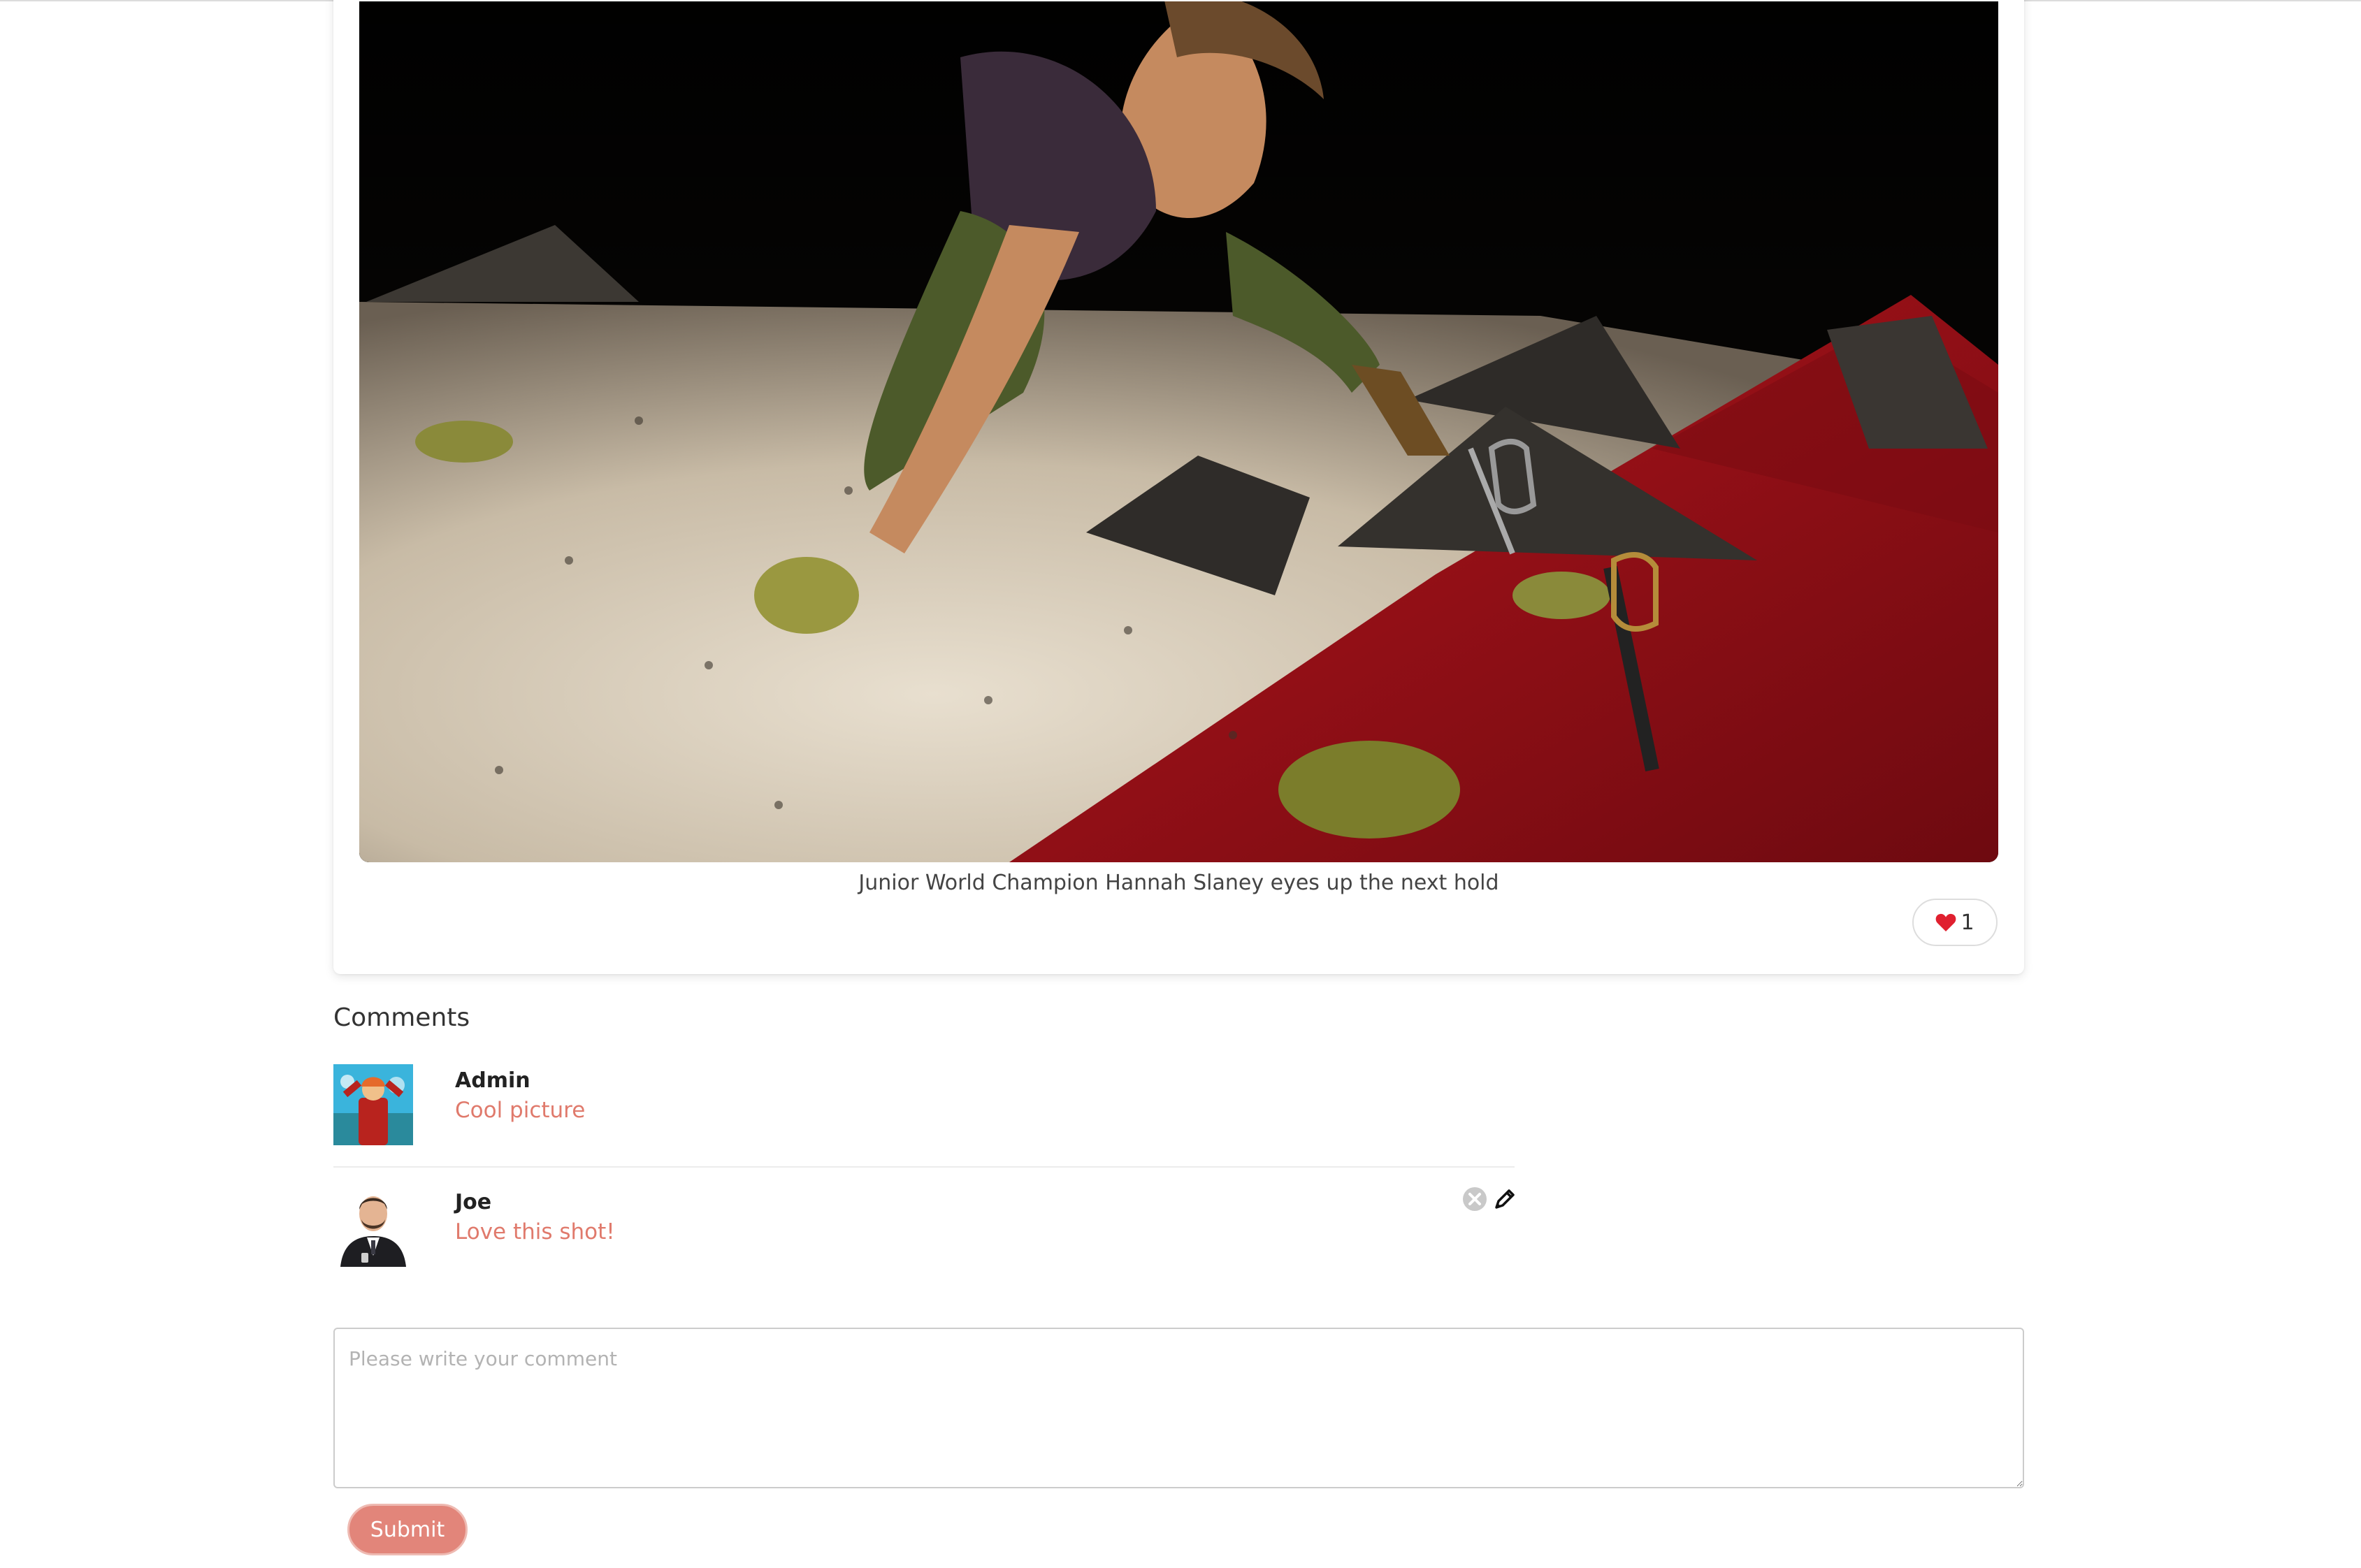  I want to click on comment-text: Cool picture, so click(520, 1110).